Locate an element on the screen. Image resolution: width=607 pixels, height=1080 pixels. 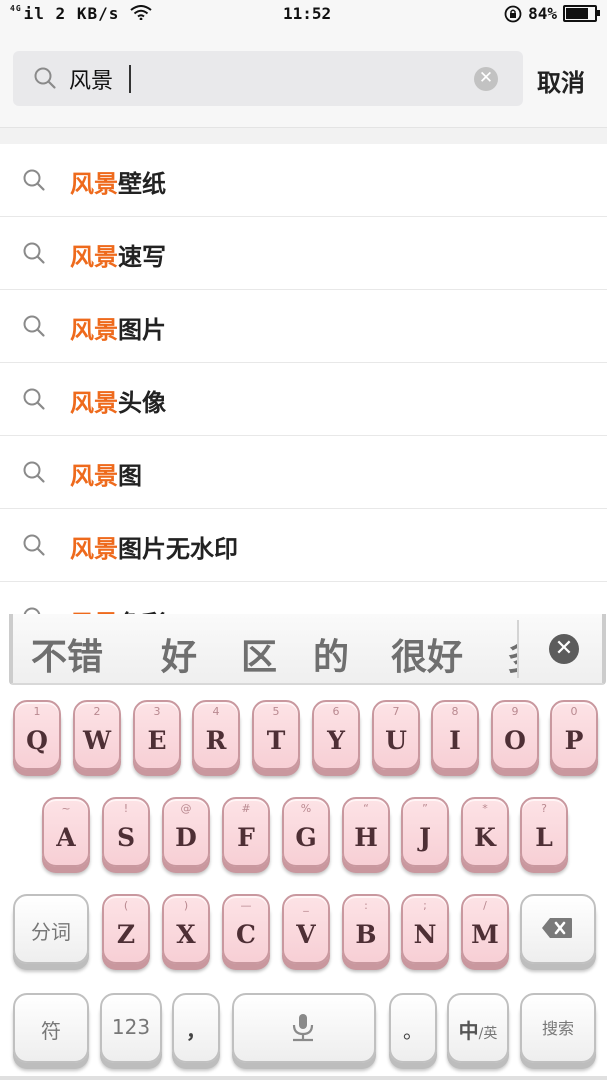
suggestion-item: 风景速写 is located at coordinates (303, 253).